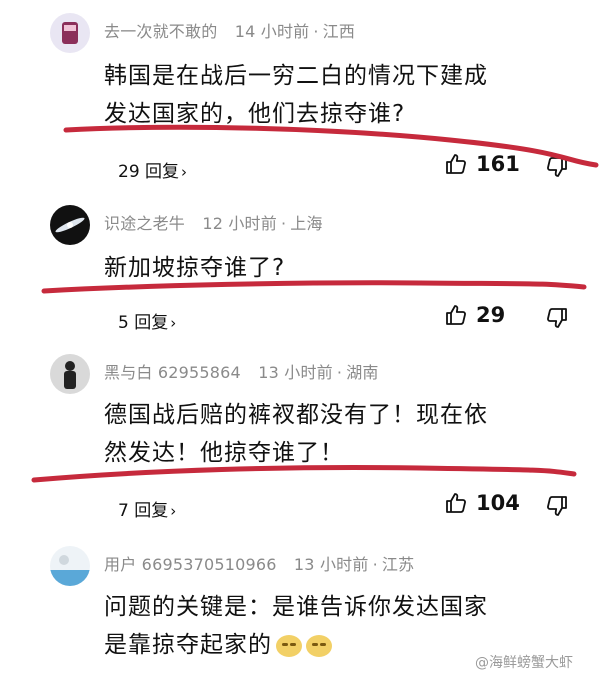 The image size is (613, 680). I want to click on like-count: 29, so click(491, 315).